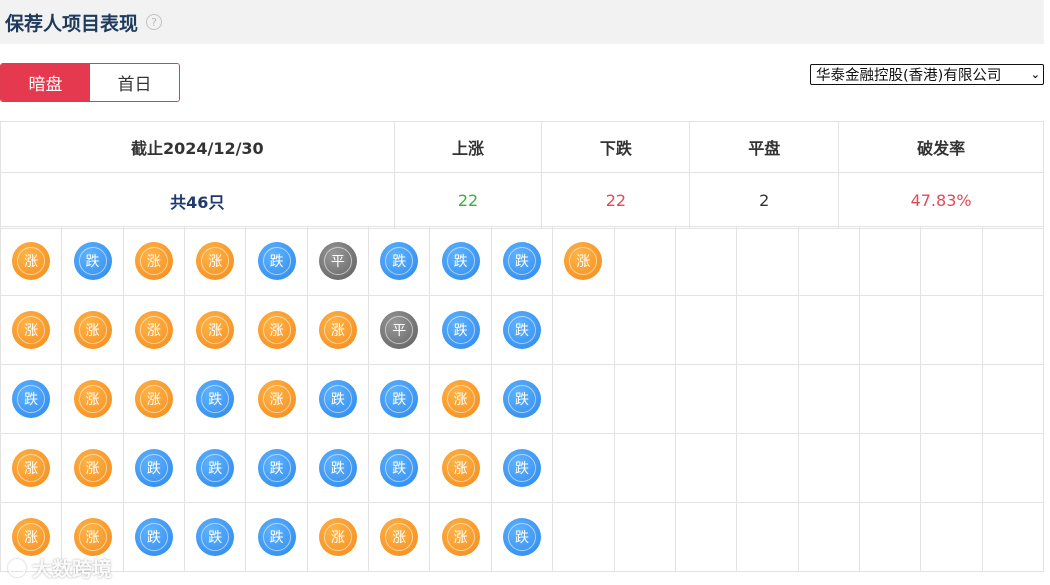  I want to click on badge-label: 平, so click(337, 262).